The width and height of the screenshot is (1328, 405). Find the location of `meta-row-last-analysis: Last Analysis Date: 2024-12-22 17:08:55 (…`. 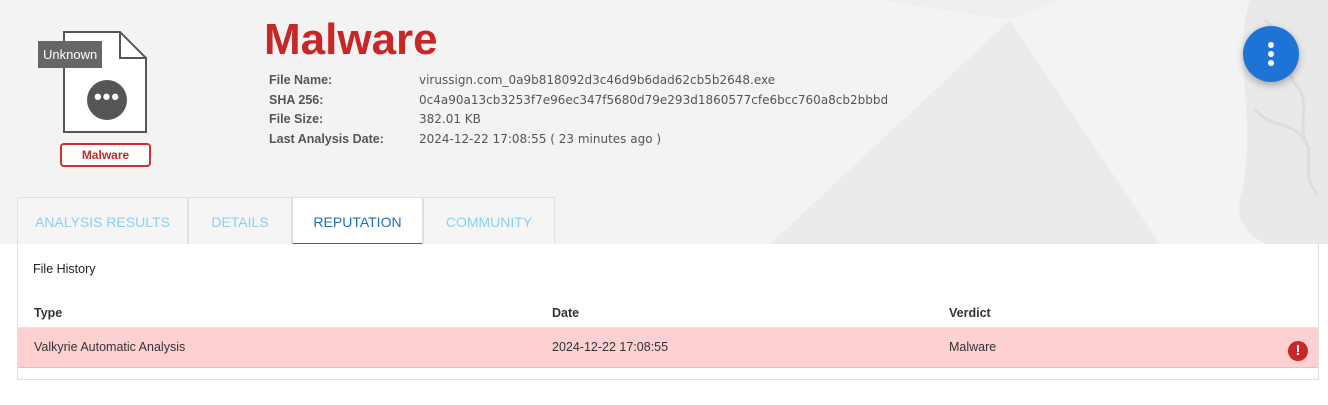

meta-row-last-analysis: Last Analysis Date: 2024-12-22 17:08:55 (… is located at coordinates (578, 140).